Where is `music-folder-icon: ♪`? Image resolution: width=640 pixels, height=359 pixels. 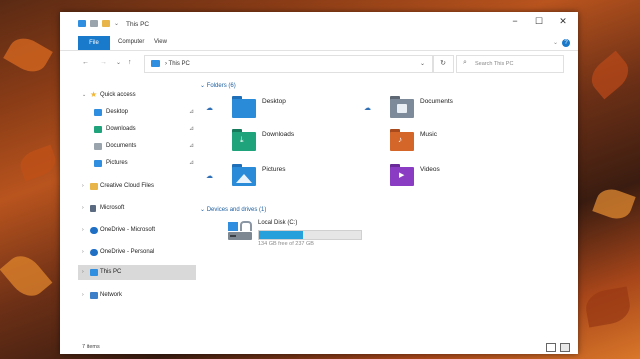 music-folder-icon: ♪ is located at coordinates (402, 140).